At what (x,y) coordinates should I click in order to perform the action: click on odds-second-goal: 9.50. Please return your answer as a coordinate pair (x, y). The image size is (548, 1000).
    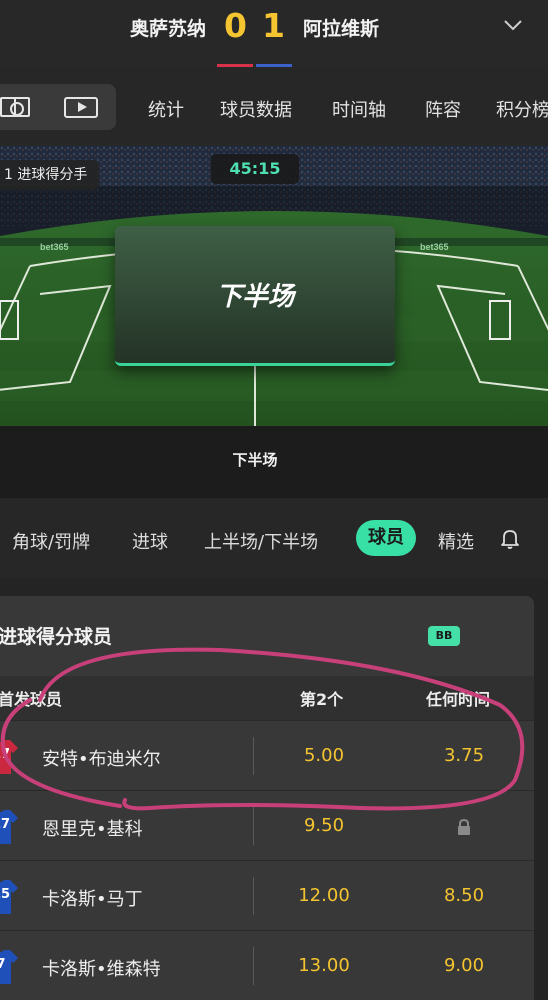
    Looking at the image, I should click on (324, 825).